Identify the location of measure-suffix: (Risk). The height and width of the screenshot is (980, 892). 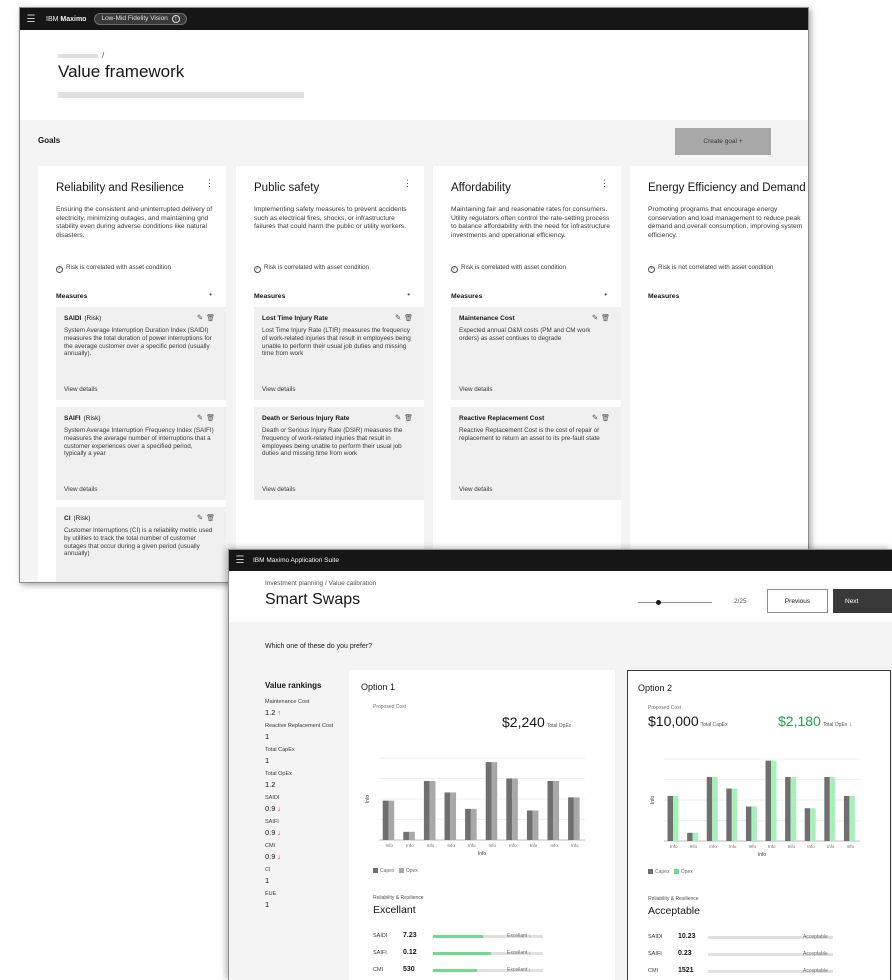
(93, 318).